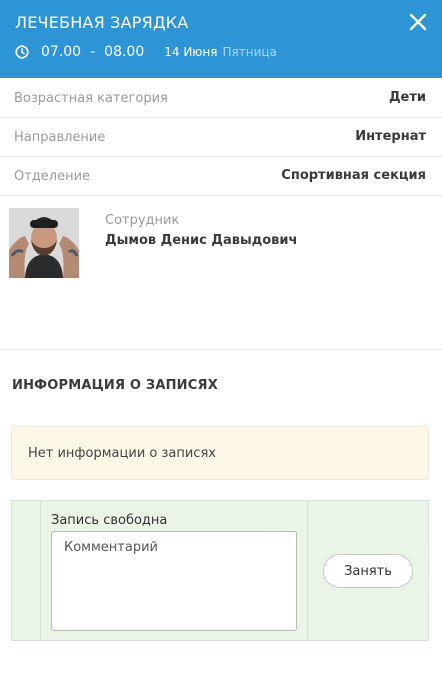 Image resolution: width=442 pixels, height=673 pixels. I want to click on detail-row-direction: Направление Интернат, so click(221, 137).